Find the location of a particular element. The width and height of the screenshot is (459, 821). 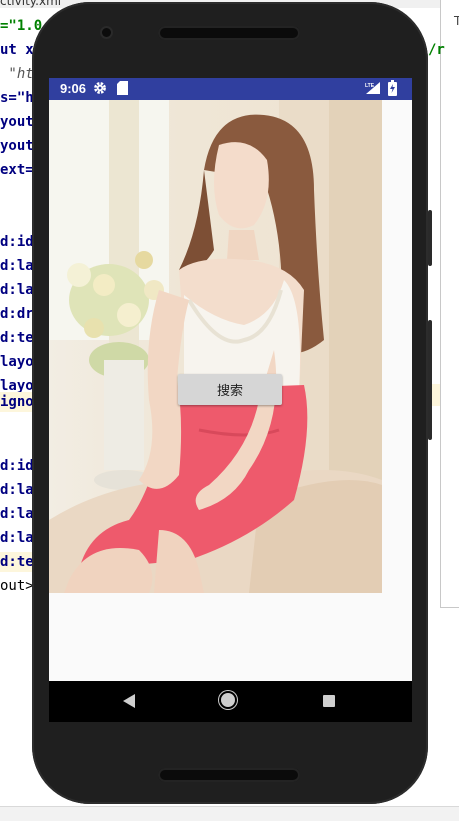

code-line: d:dr is located at coordinates (17, 314).